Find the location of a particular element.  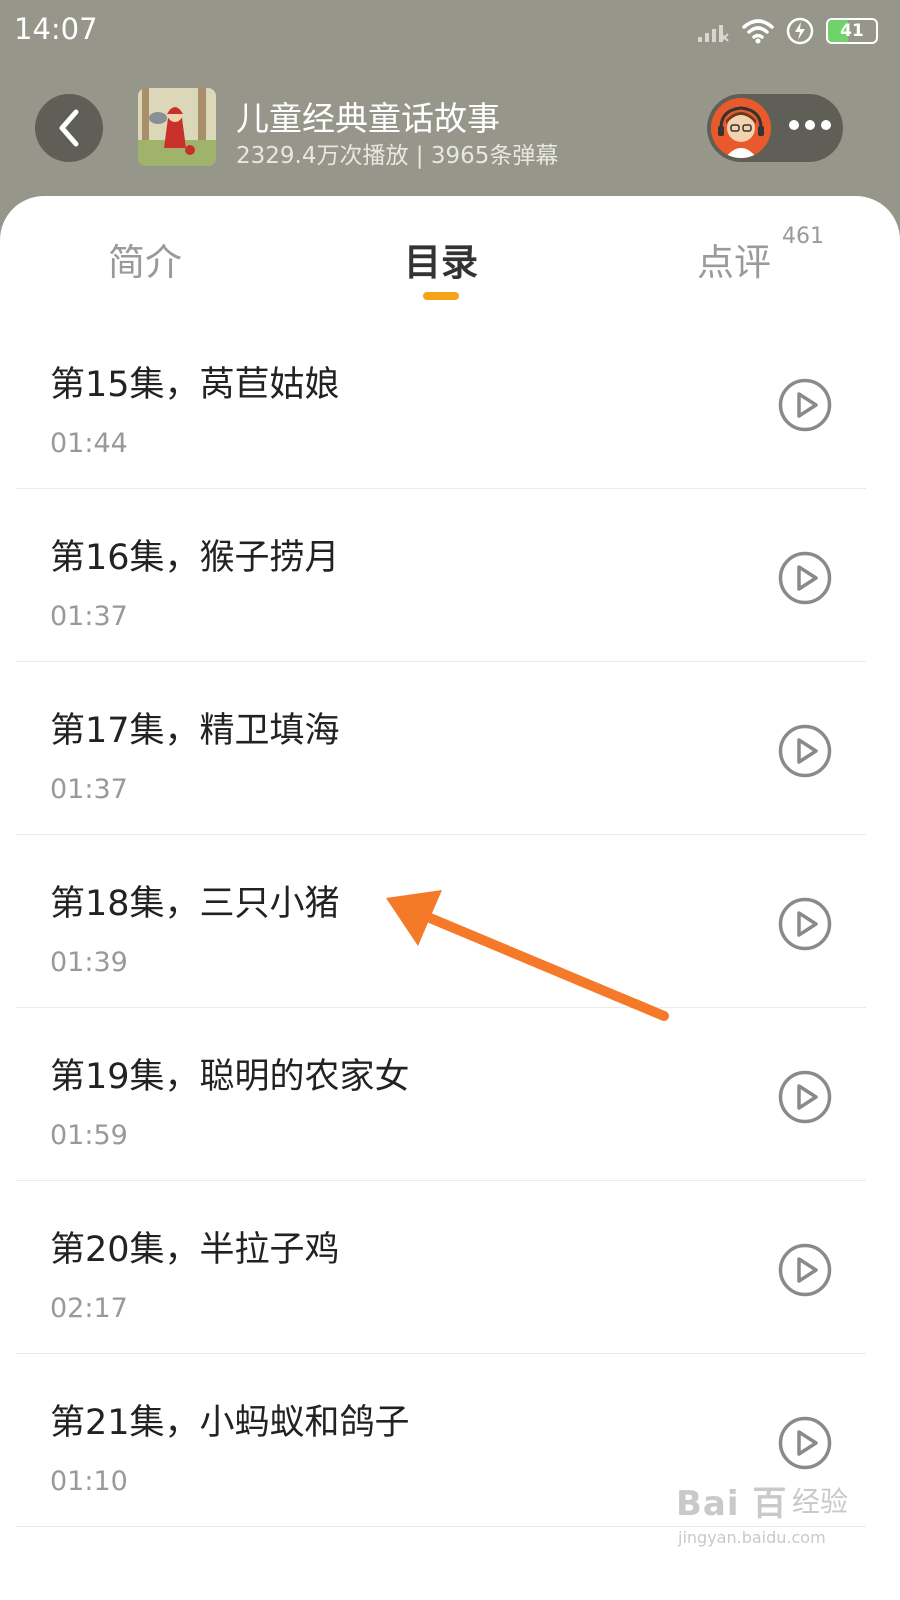

back-button is located at coordinates (69, 128).